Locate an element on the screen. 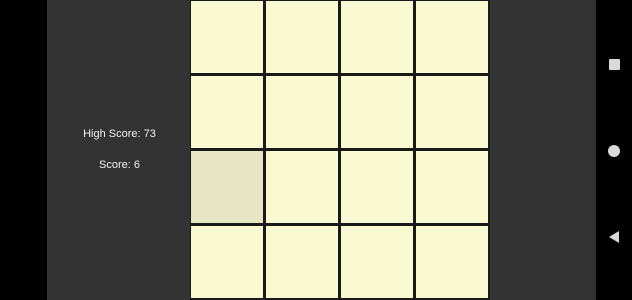  score-label: Score: 6 is located at coordinates (119, 165).